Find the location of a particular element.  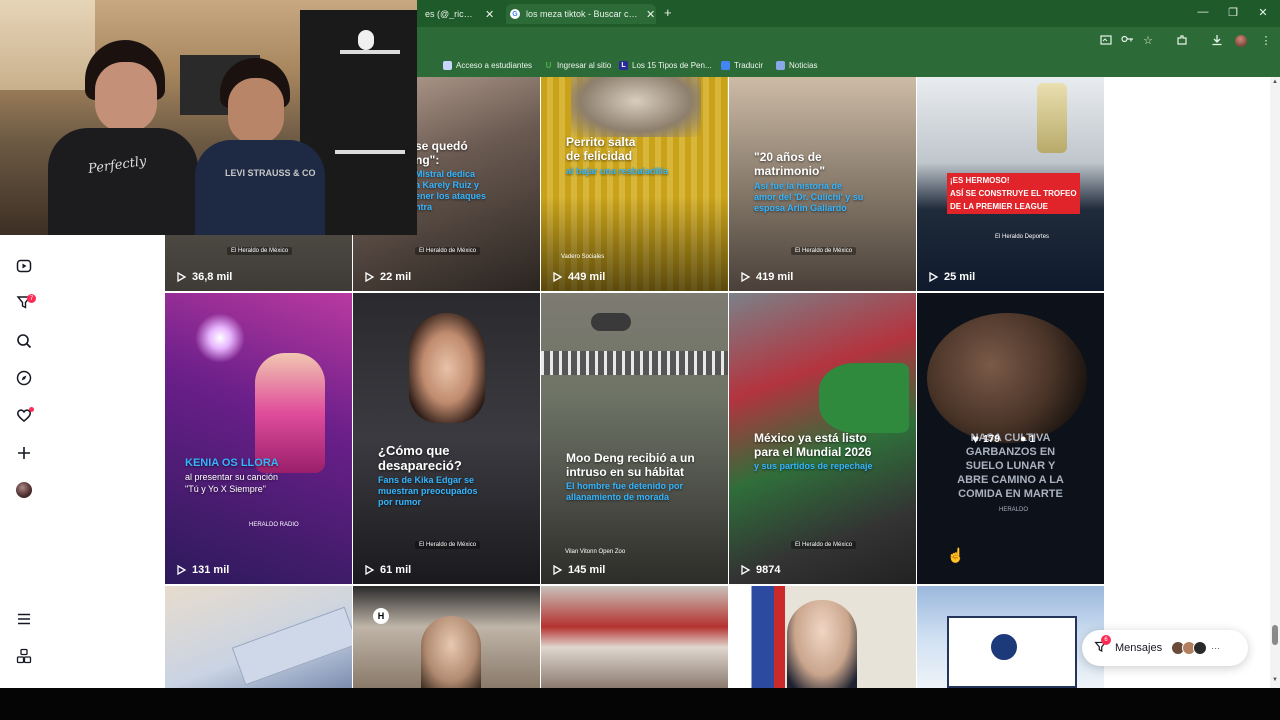

hamburger-menu-icon is located at coordinates (24, 619).